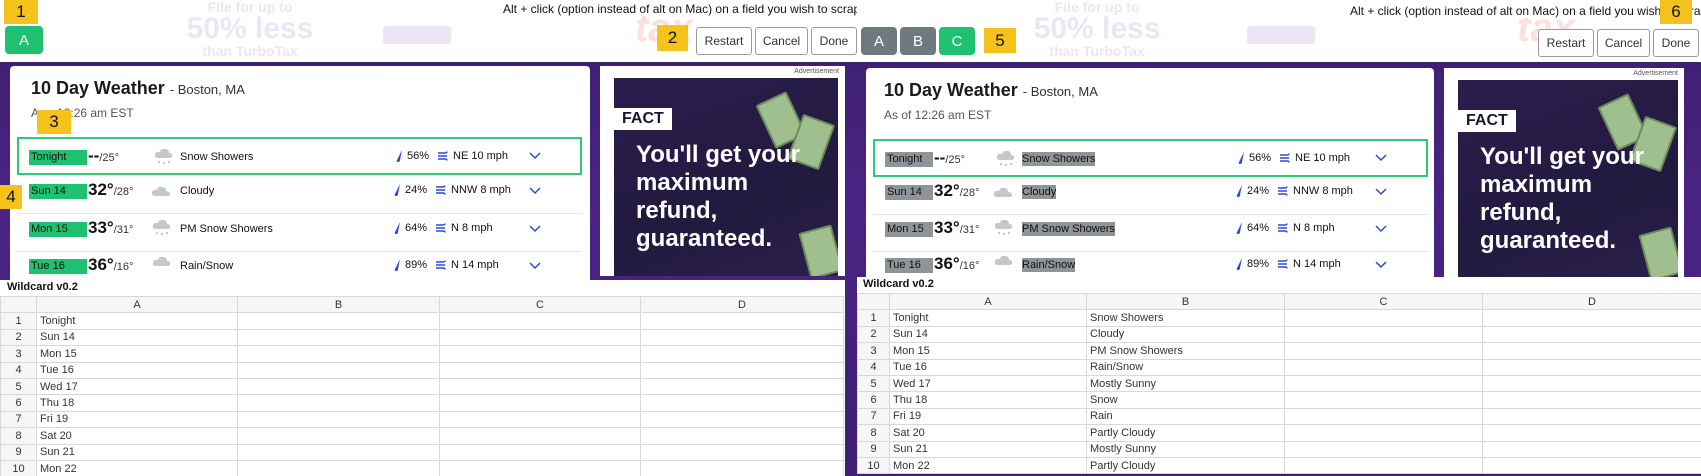 The height and width of the screenshot is (476, 1701). What do you see at coordinates (781, 41) in the screenshot?
I see `cancel-button: Cancel` at bounding box center [781, 41].